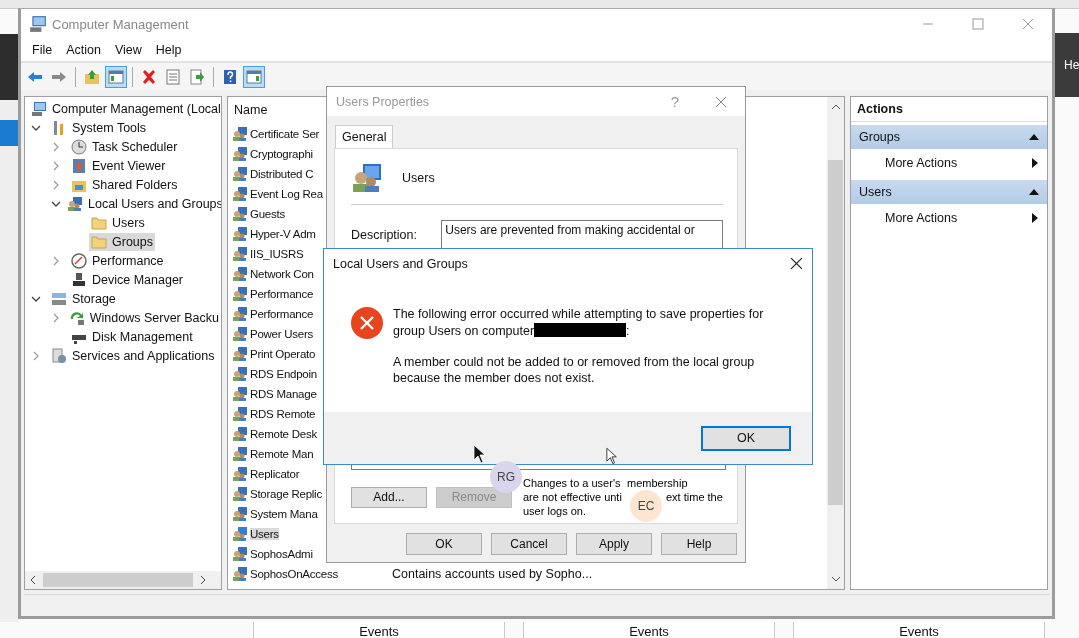 The image size is (1079, 638). What do you see at coordinates (875, 191) in the screenshot?
I see `section-title: Users` at bounding box center [875, 191].